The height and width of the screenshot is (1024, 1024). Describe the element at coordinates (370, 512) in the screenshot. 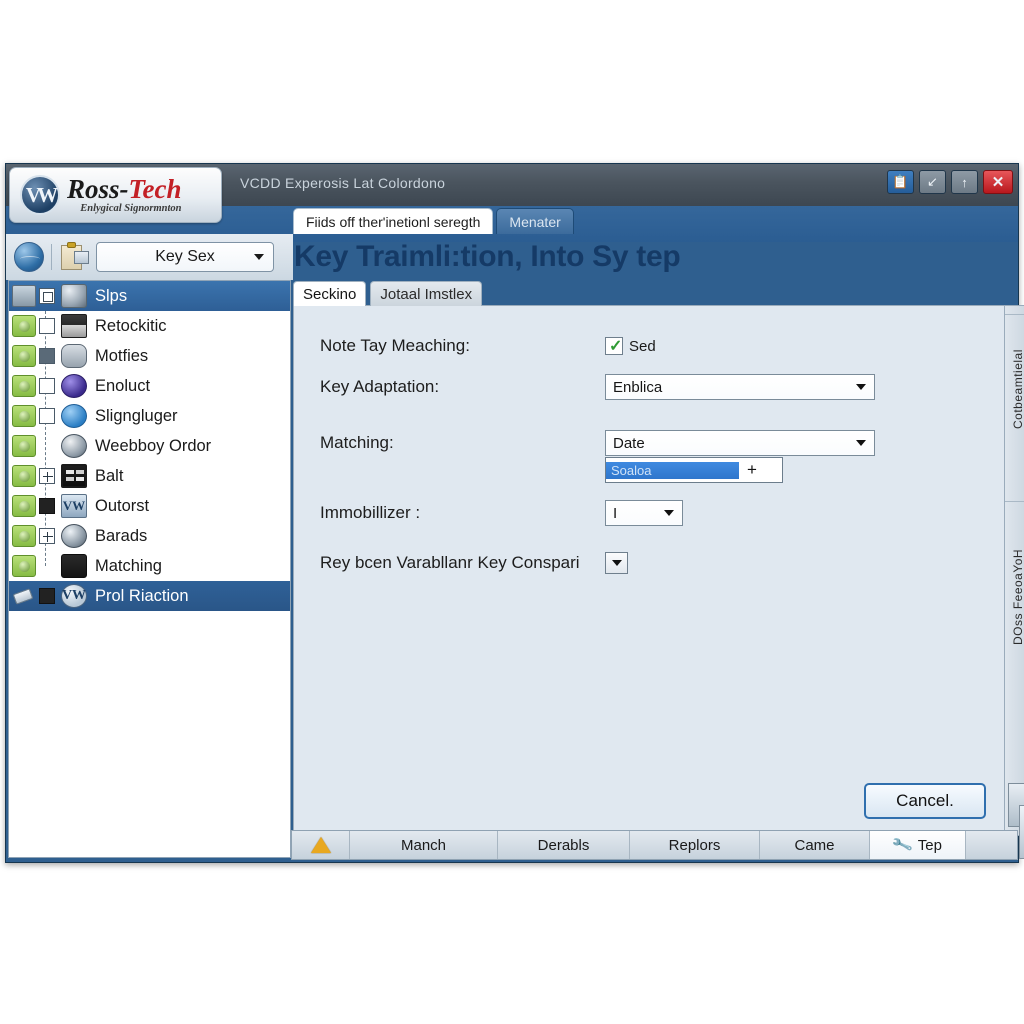

I see `label-immobillizer: Immobillizer :` at that location.